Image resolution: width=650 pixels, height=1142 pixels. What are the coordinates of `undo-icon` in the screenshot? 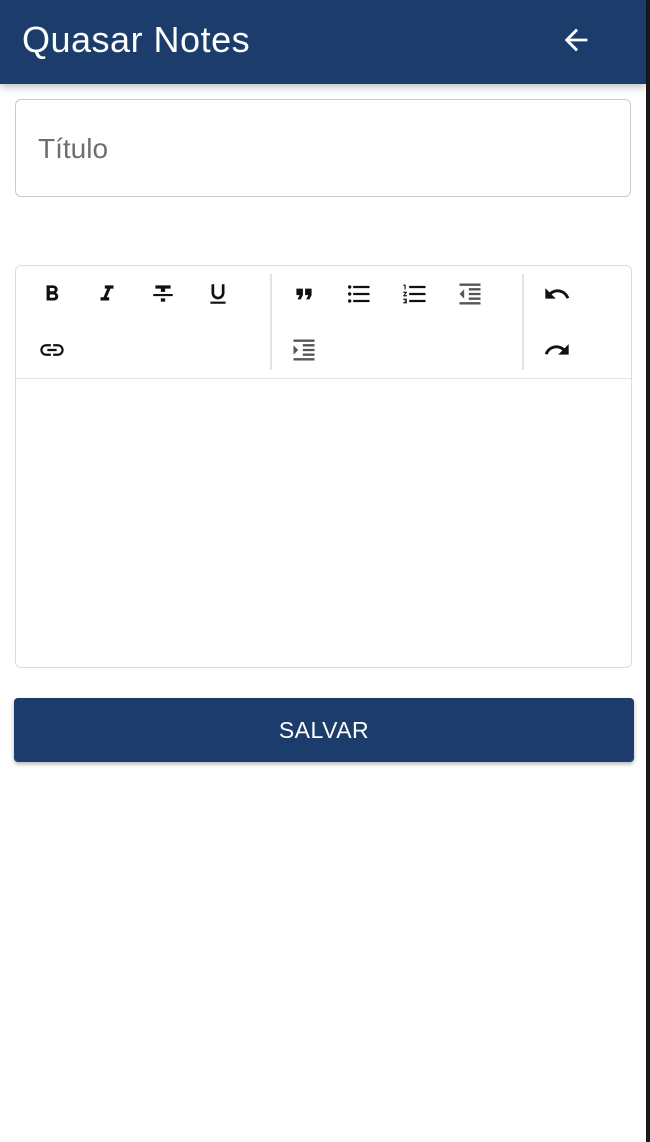 It's located at (557, 294).